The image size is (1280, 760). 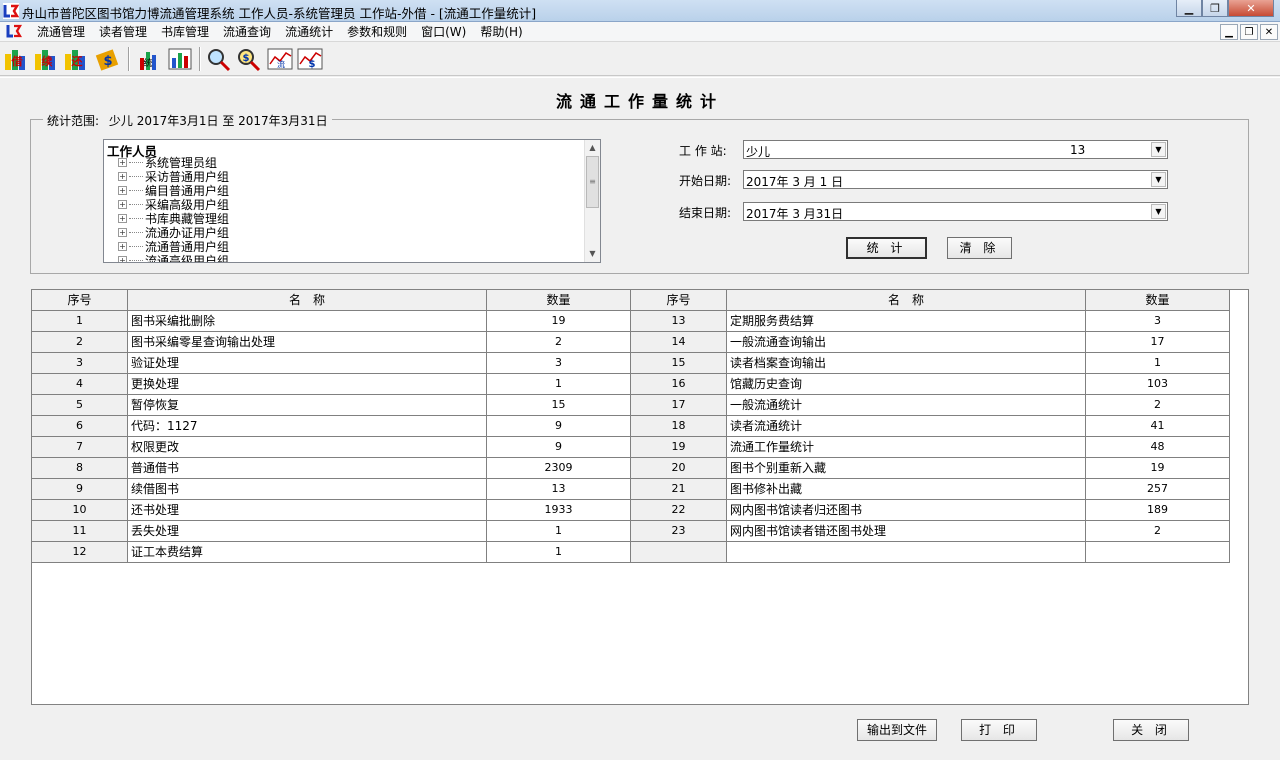 I want to click on col-count: 数量, so click(x=559, y=300).